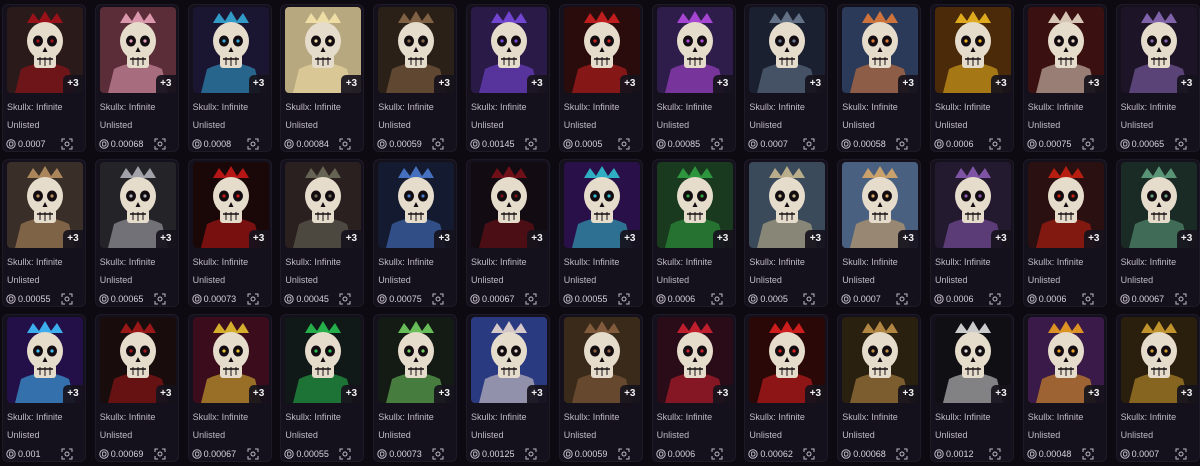 Image resolution: width=1200 pixels, height=466 pixels. I want to click on nft-card: +3 Skullx: Infinite Unlisted 0.0008, so click(229, 78).